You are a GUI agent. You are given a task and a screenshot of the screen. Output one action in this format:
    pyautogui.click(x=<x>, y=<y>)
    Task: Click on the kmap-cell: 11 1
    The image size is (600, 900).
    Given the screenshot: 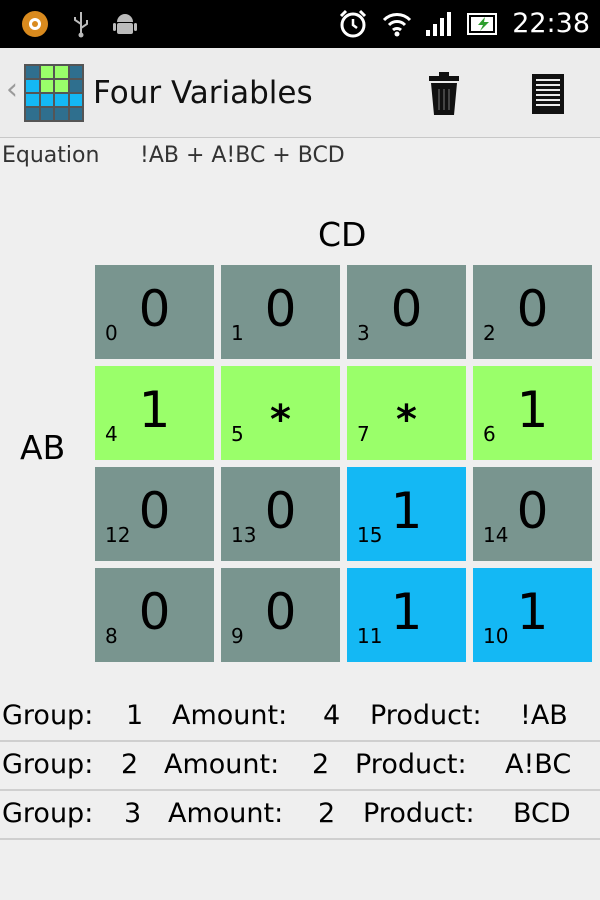 What is the action you would take?
    pyautogui.click(x=406, y=615)
    